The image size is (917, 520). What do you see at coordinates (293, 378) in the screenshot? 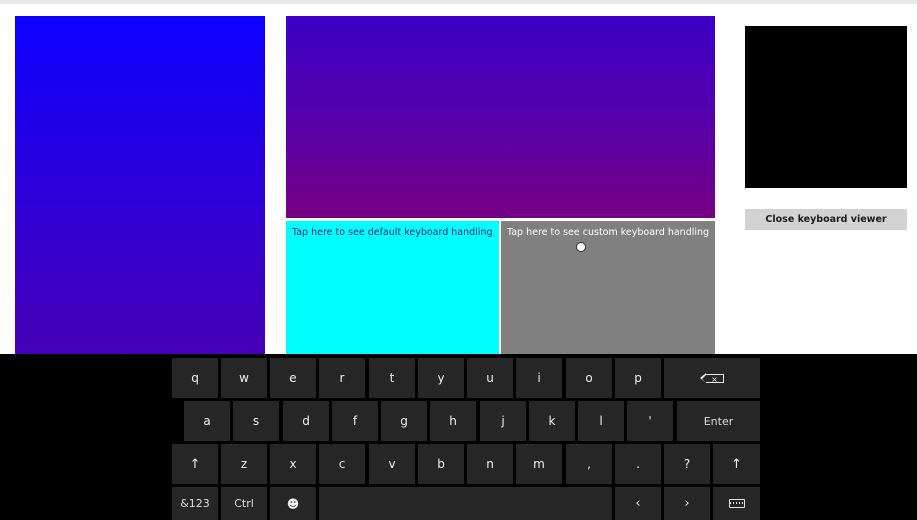
I see `key-e: e` at bounding box center [293, 378].